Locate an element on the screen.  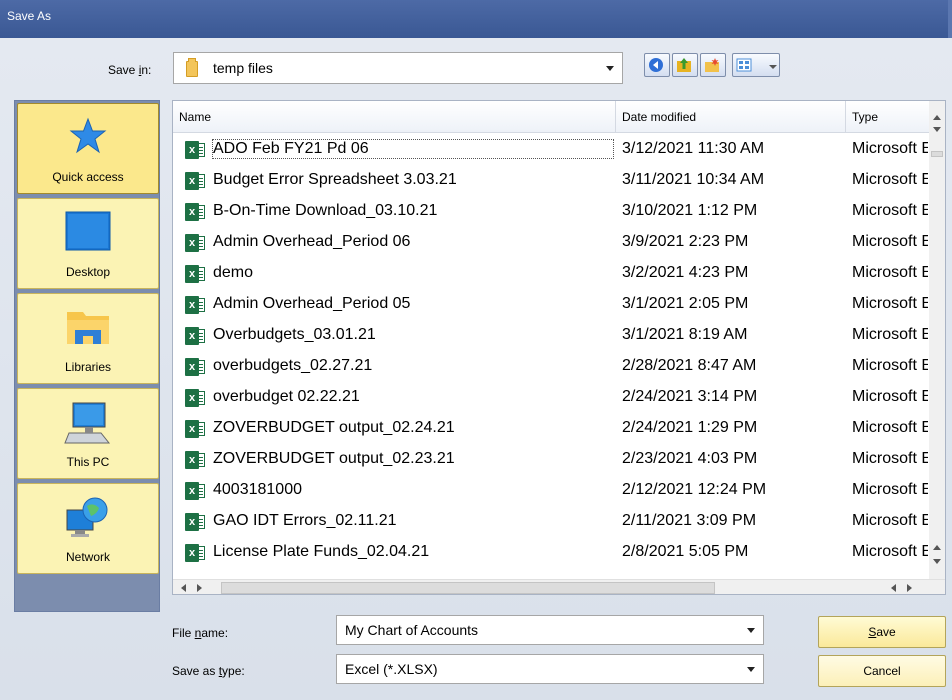
date-modified-cell: 2/24/2021 3:14 PM is located at coordinates (690, 396).